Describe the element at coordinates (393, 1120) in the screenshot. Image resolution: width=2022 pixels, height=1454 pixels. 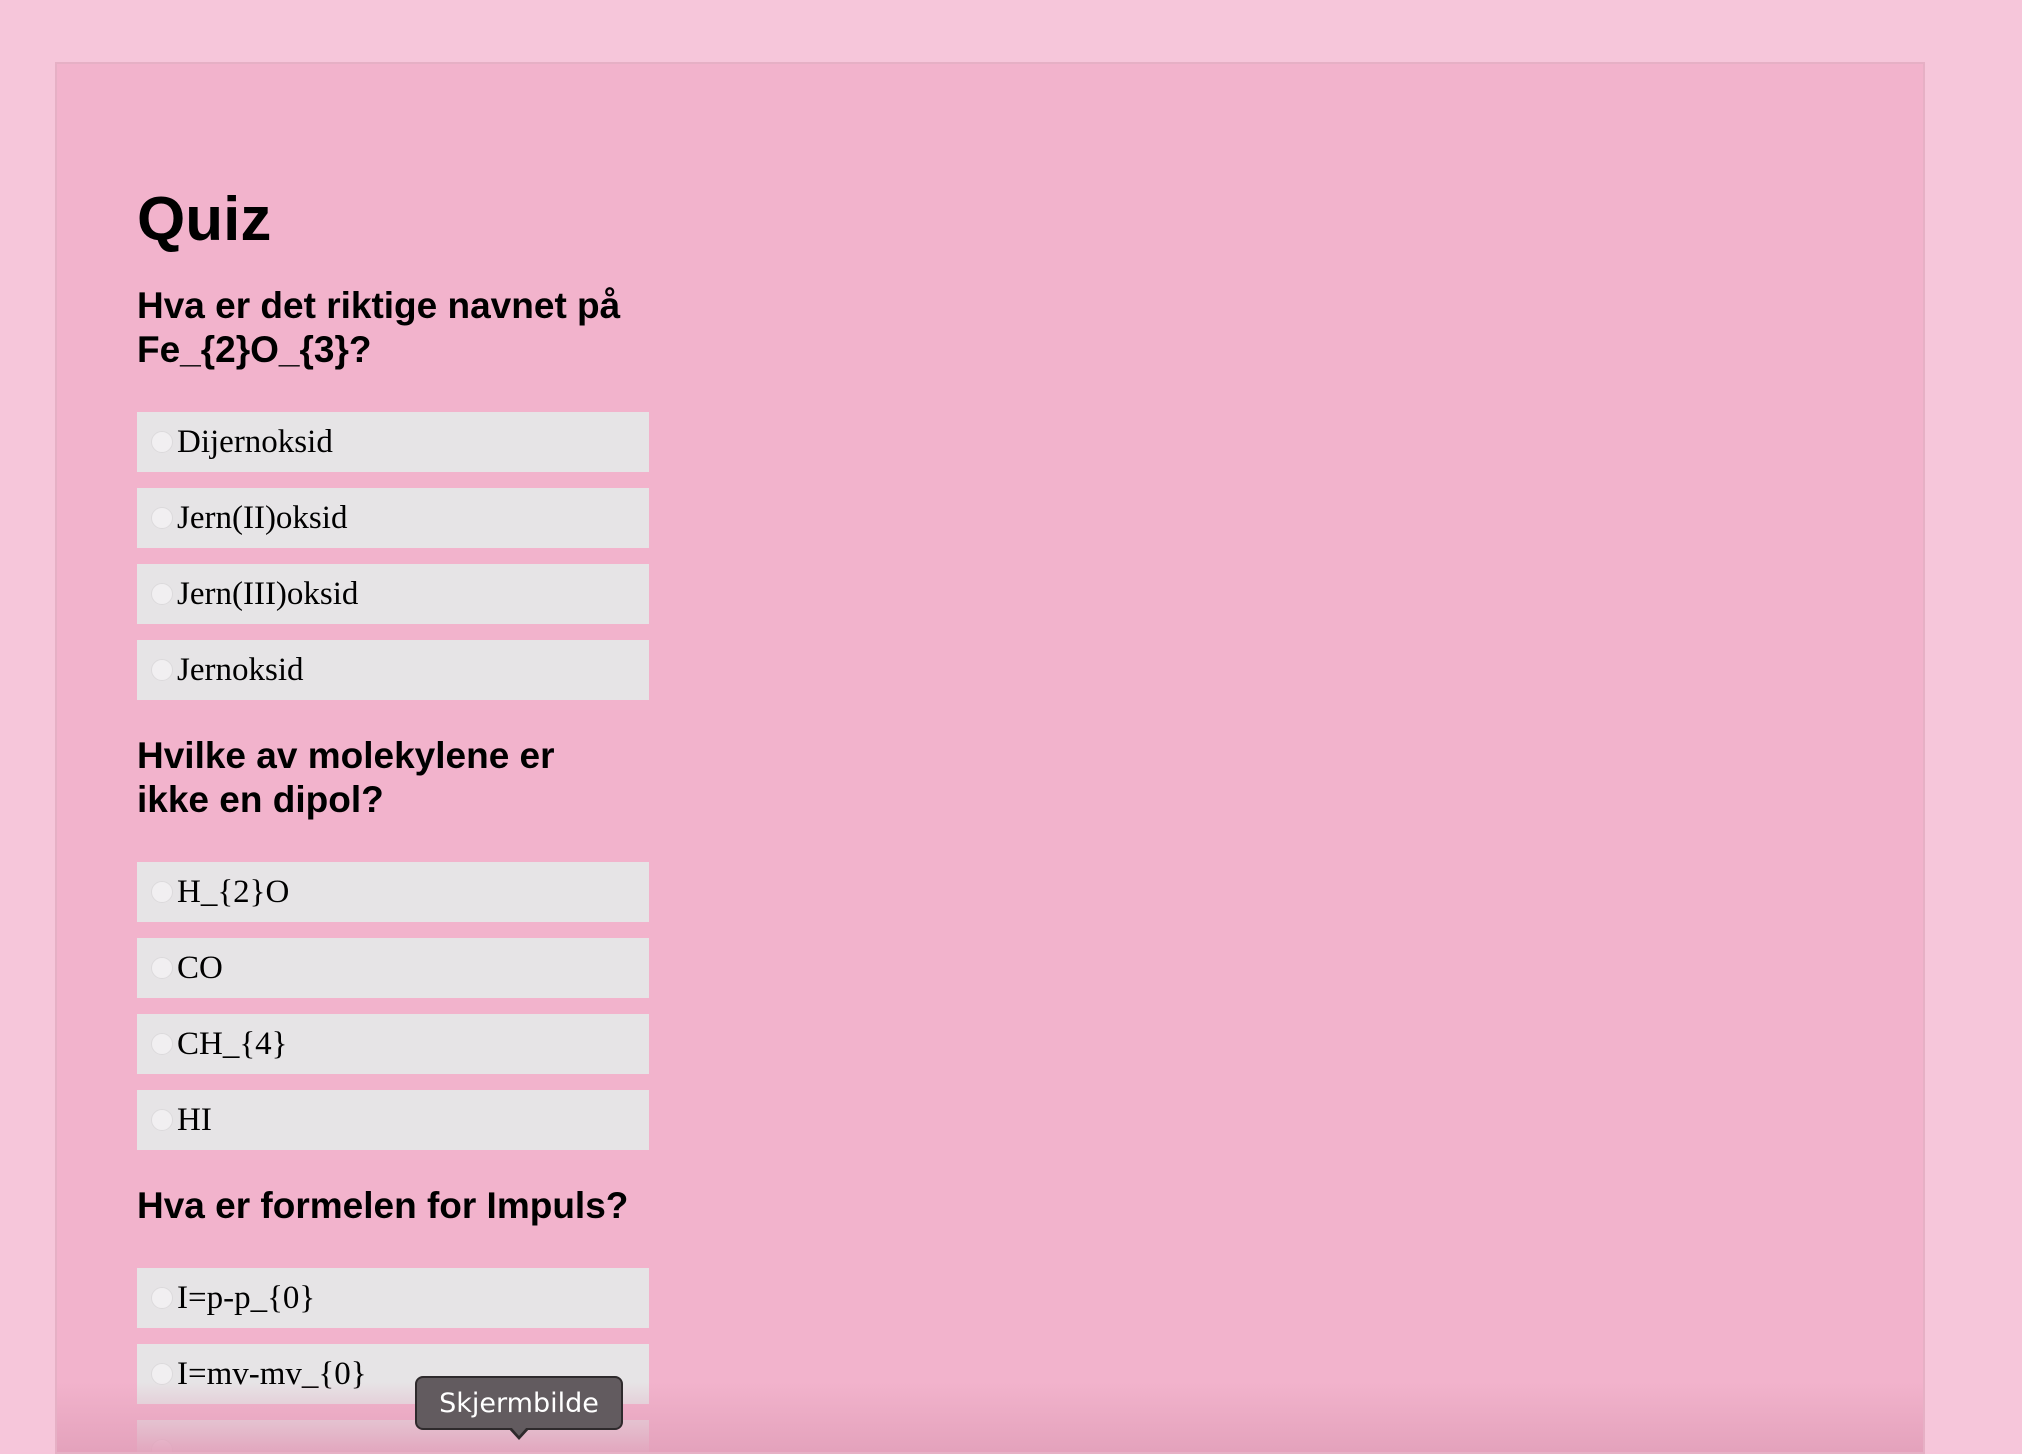
I see `answer-option: HI` at that location.